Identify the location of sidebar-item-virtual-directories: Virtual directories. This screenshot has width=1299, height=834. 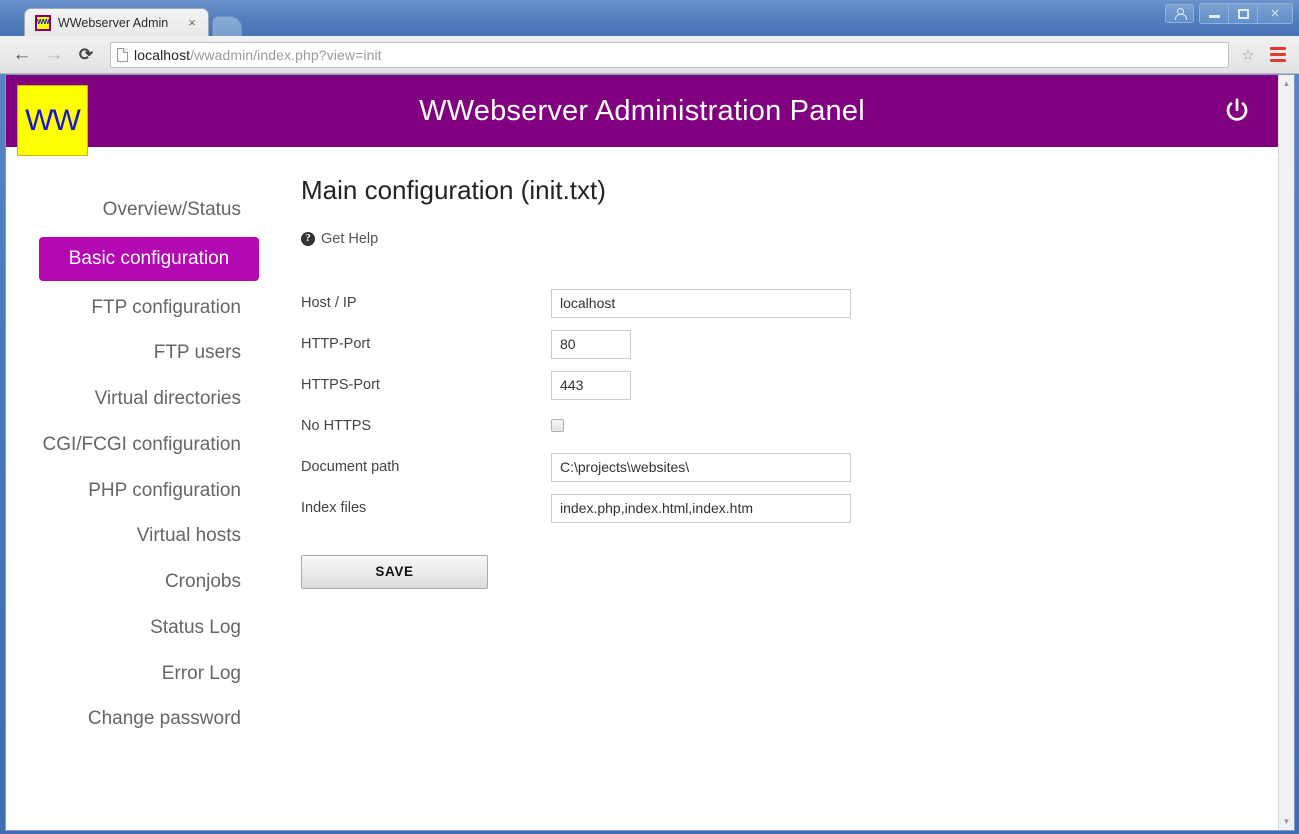
(144, 399).